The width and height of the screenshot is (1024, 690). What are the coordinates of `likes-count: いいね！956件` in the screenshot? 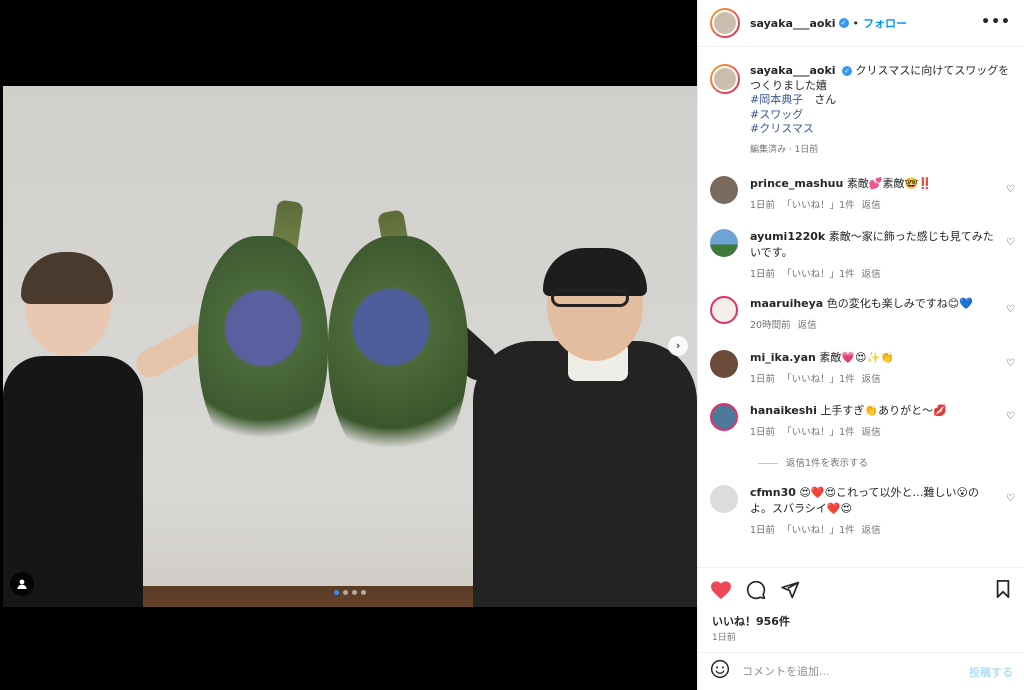 It's located at (751, 621).